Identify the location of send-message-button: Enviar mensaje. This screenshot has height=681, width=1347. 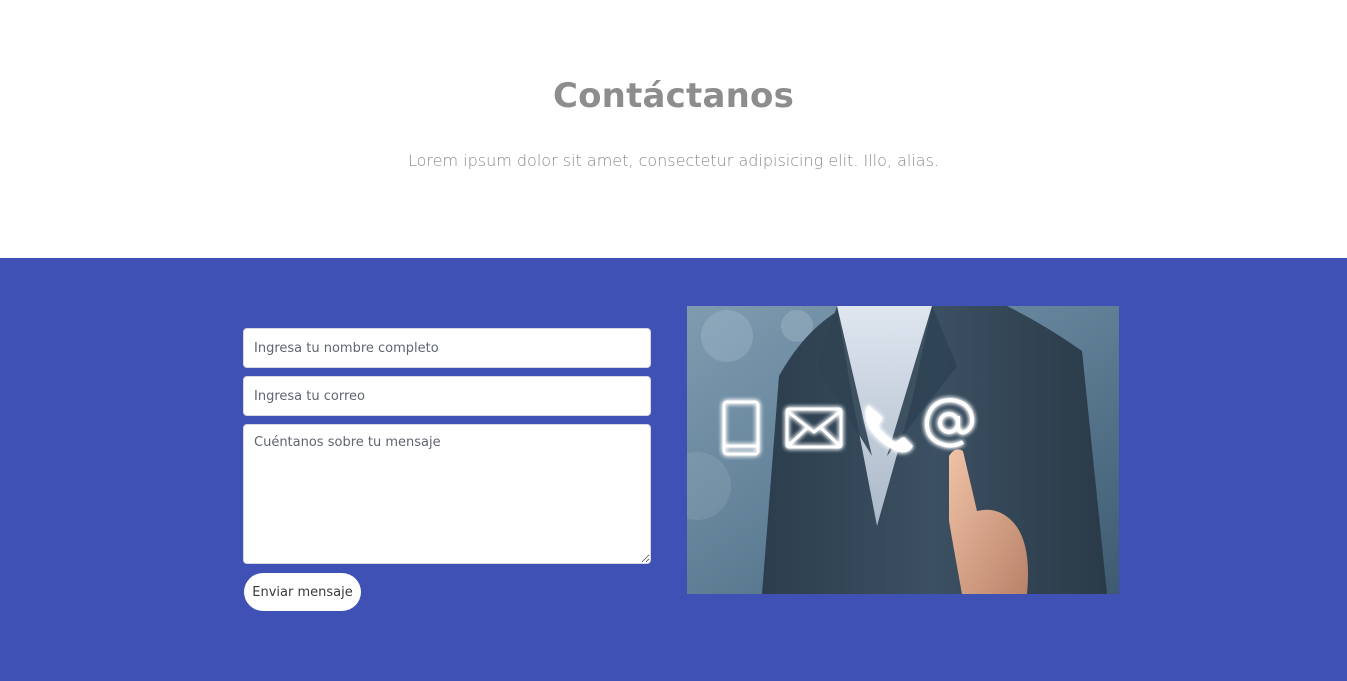
(302, 592).